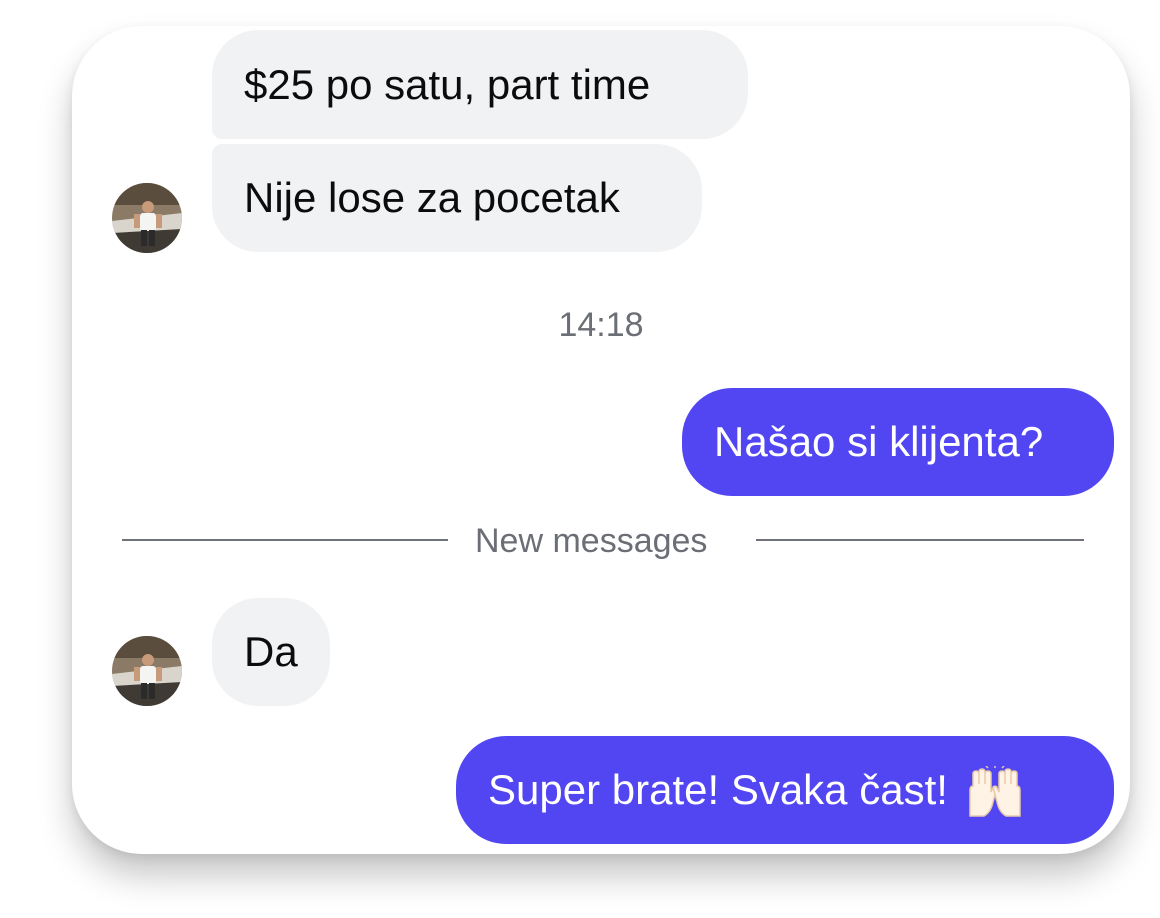 The image size is (1160, 918). What do you see at coordinates (447, 84) in the screenshot?
I see `message-text: $25 po satu, part time` at bounding box center [447, 84].